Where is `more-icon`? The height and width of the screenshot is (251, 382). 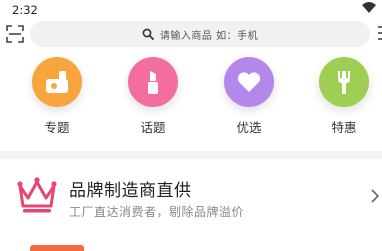
more-icon is located at coordinates (379, 34).